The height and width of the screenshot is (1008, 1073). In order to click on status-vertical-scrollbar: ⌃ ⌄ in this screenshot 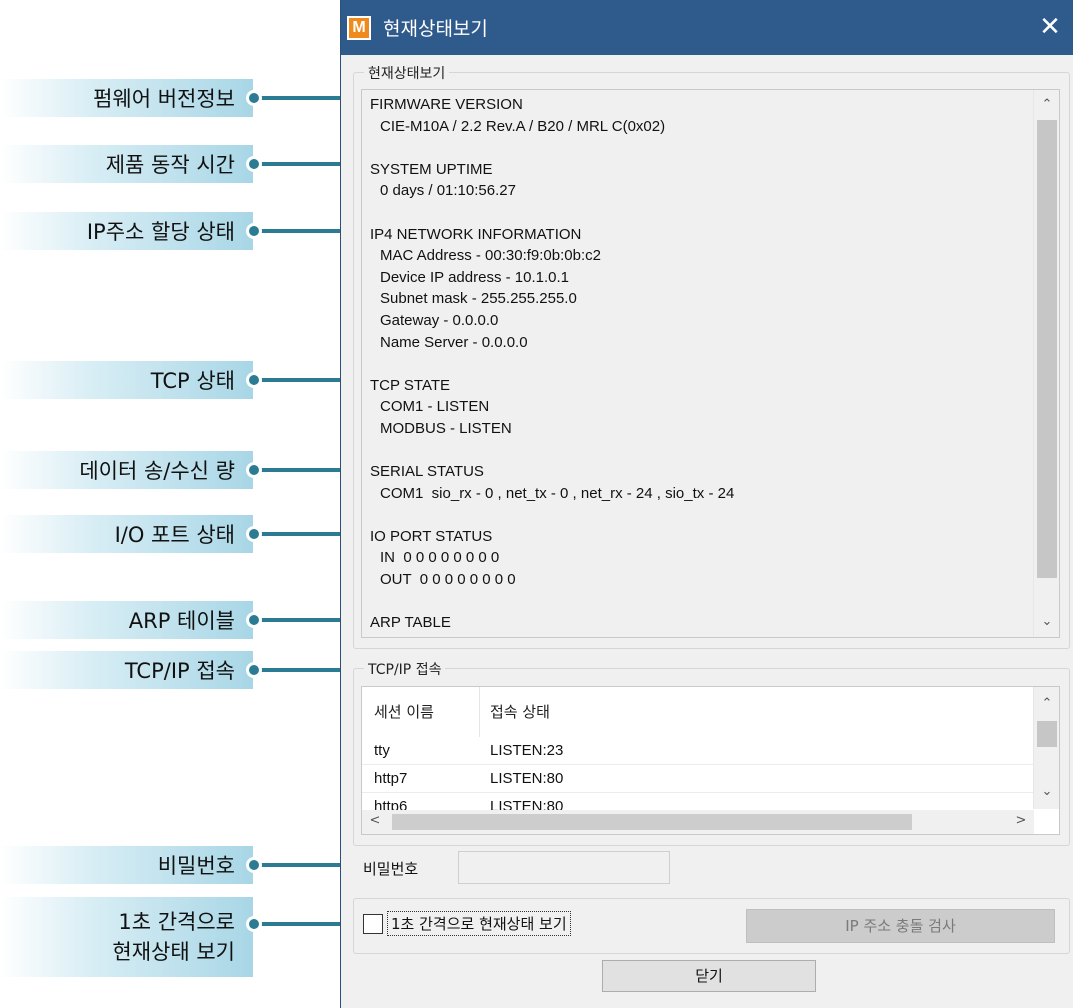, I will do `click(1046, 363)`.